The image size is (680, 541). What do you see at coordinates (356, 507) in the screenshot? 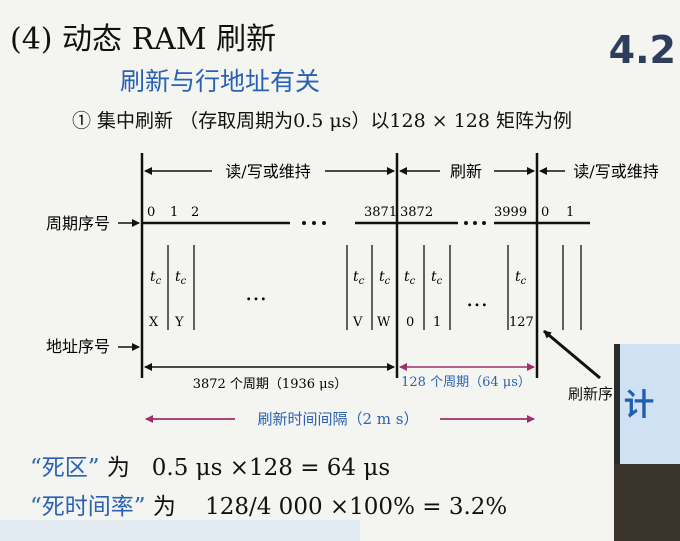
I see `dead-rate-expr: 128/4 000 ×100% = 3.2%` at bounding box center [356, 507].